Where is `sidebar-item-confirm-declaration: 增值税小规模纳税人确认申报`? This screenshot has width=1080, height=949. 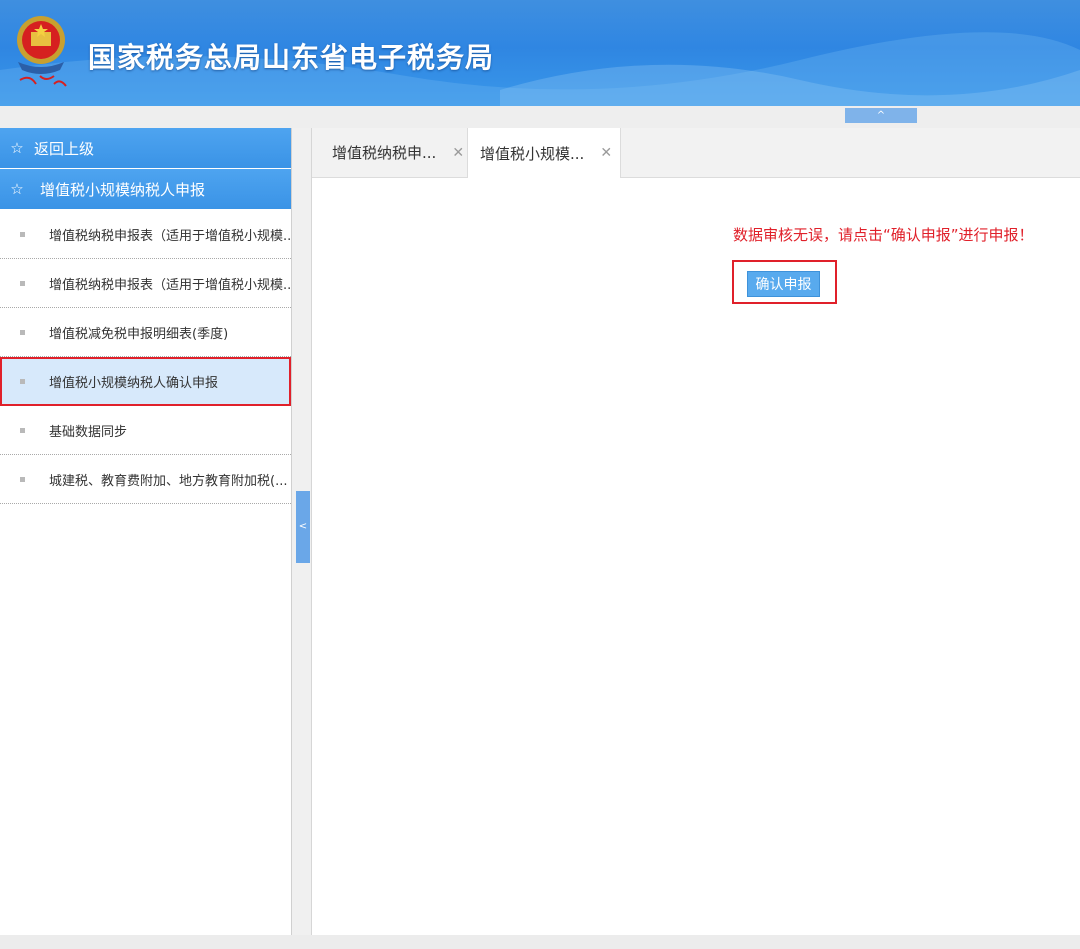 sidebar-item-confirm-declaration: 增值税小规模纳税人确认申报 is located at coordinates (145, 381).